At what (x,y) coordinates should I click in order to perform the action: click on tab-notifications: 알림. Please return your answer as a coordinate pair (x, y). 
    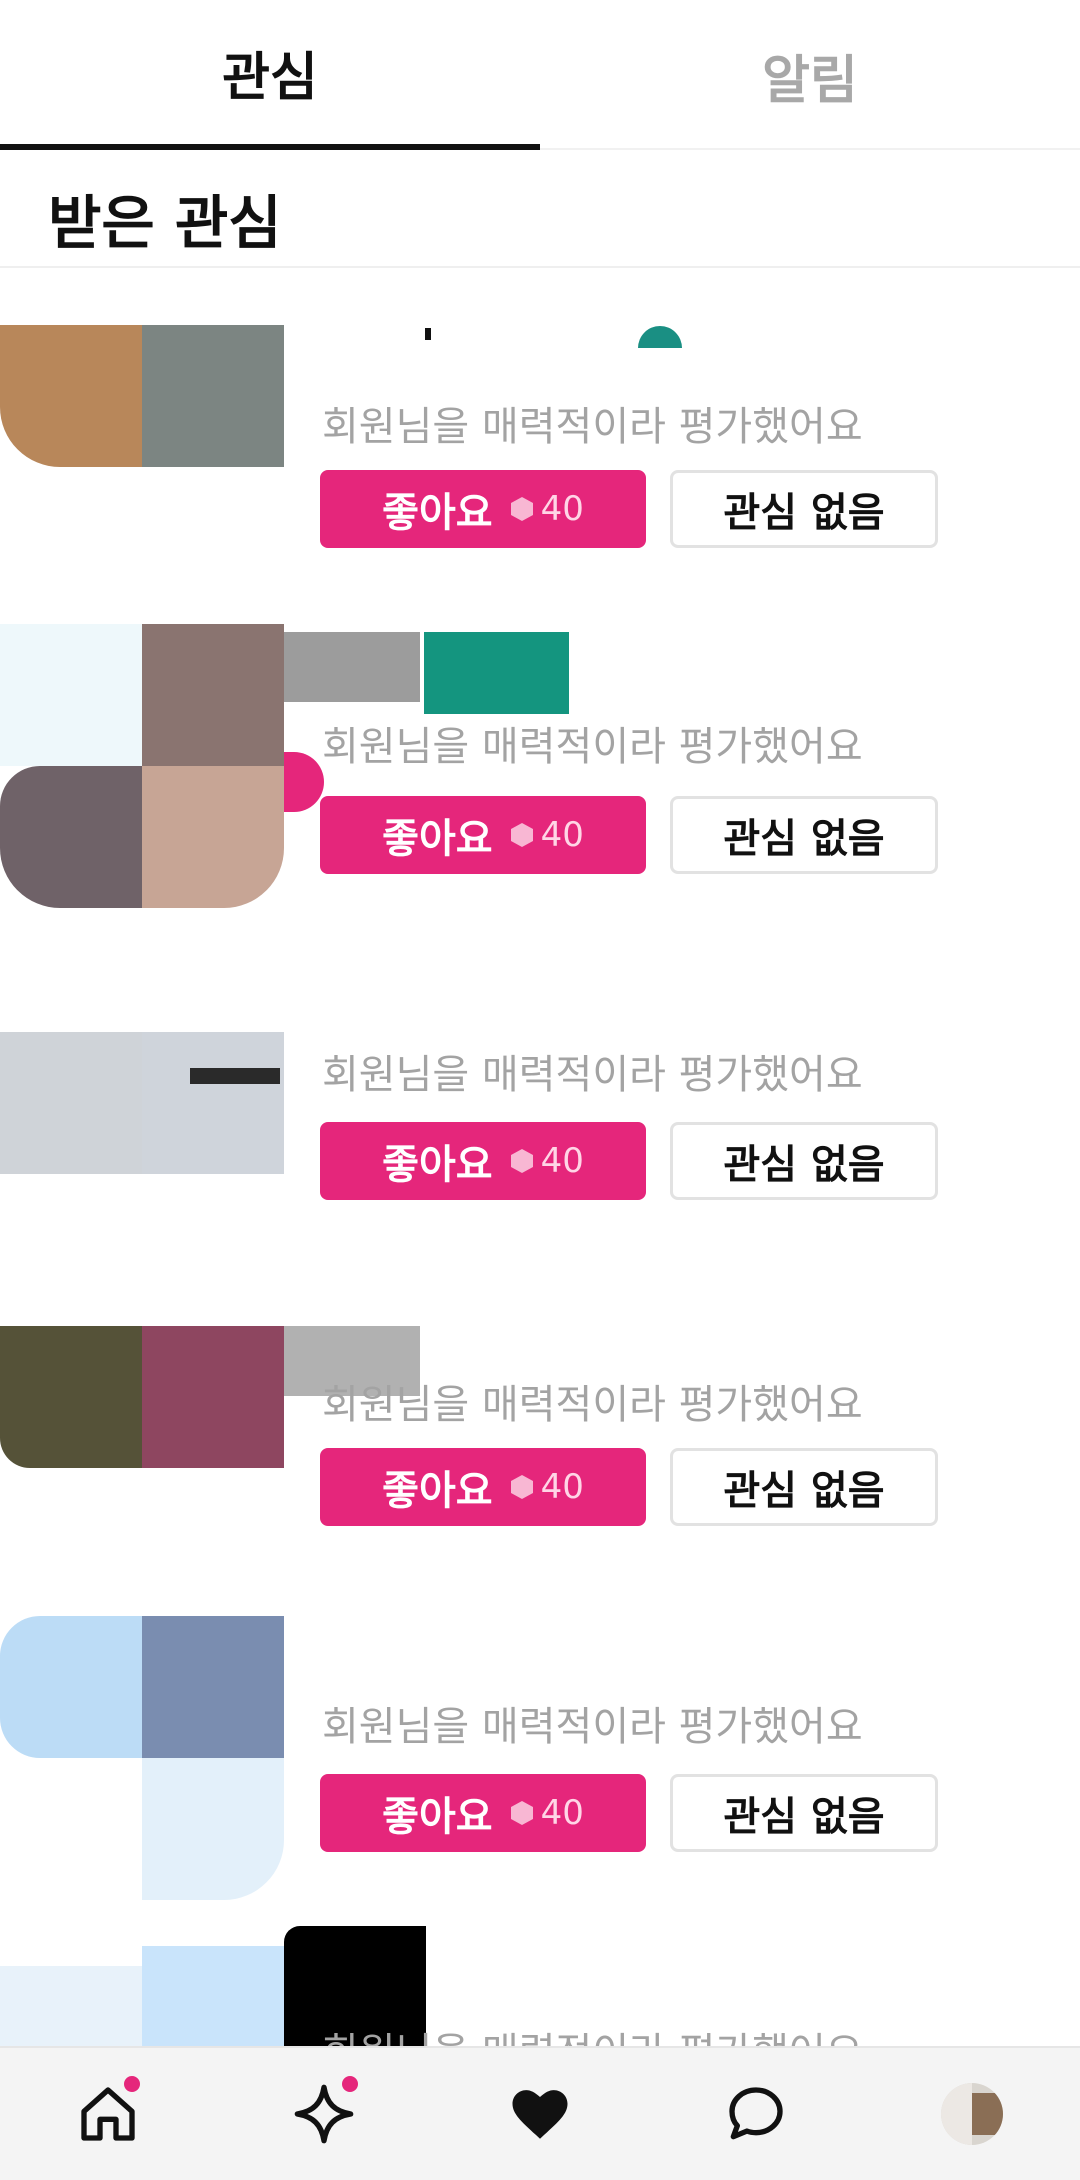
    Looking at the image, I should click on (810, 75).